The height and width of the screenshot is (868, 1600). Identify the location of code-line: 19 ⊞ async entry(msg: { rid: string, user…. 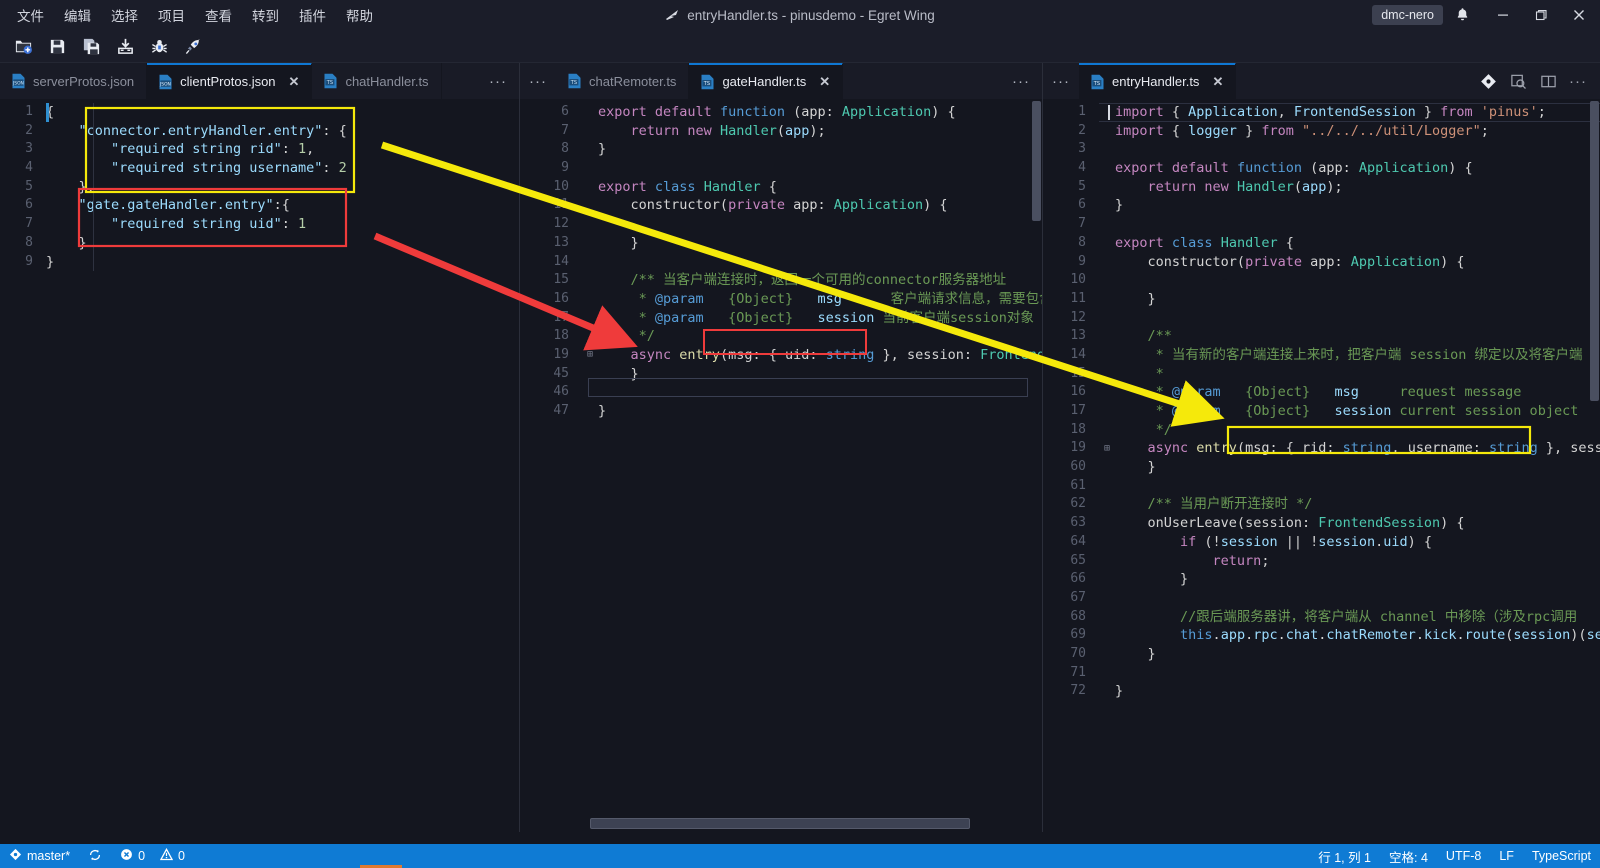
(1321, 448).